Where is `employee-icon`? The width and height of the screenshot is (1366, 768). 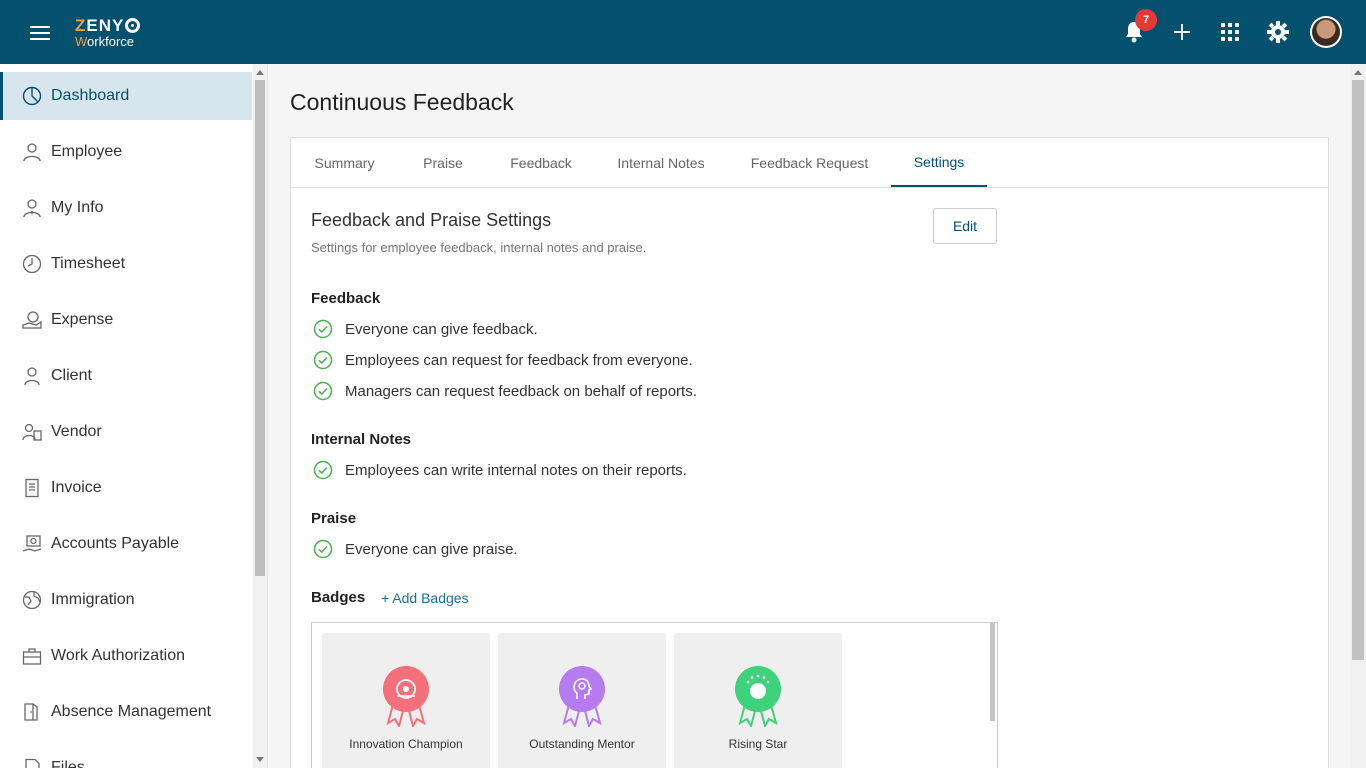 employee-icon is located at coordinates (32, 152).